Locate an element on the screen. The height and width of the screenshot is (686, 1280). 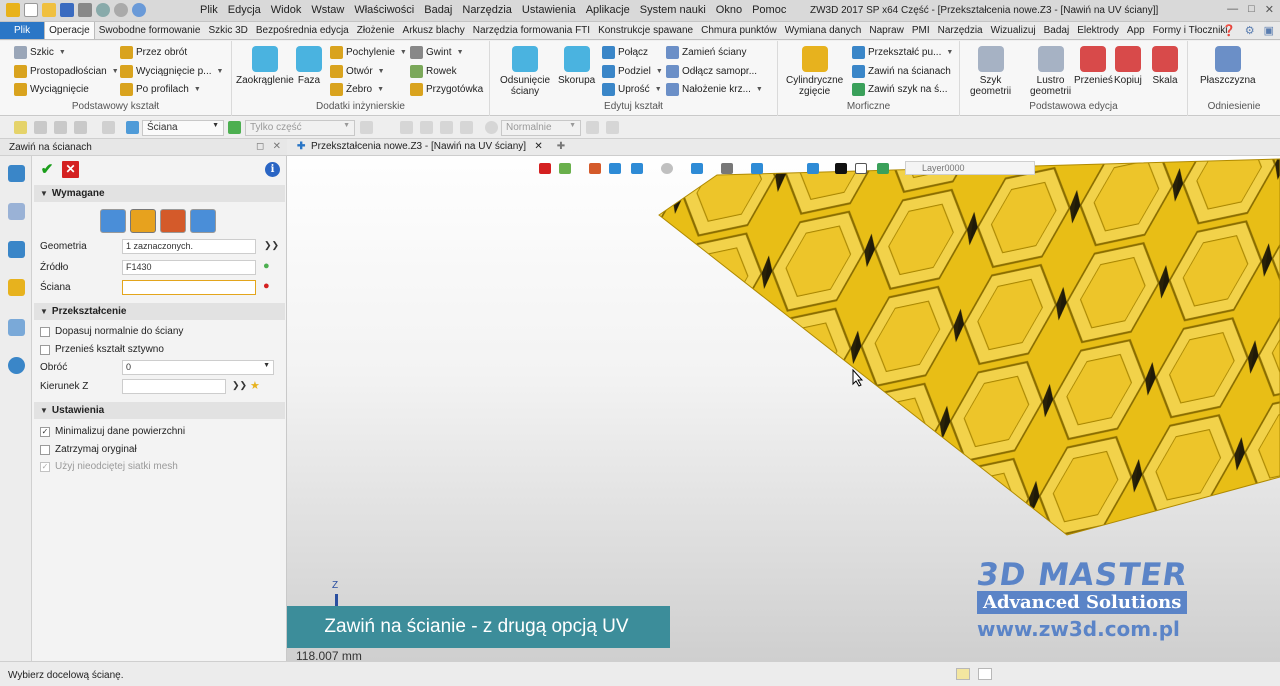
refresh-icon is located at coordinates (139, 10).